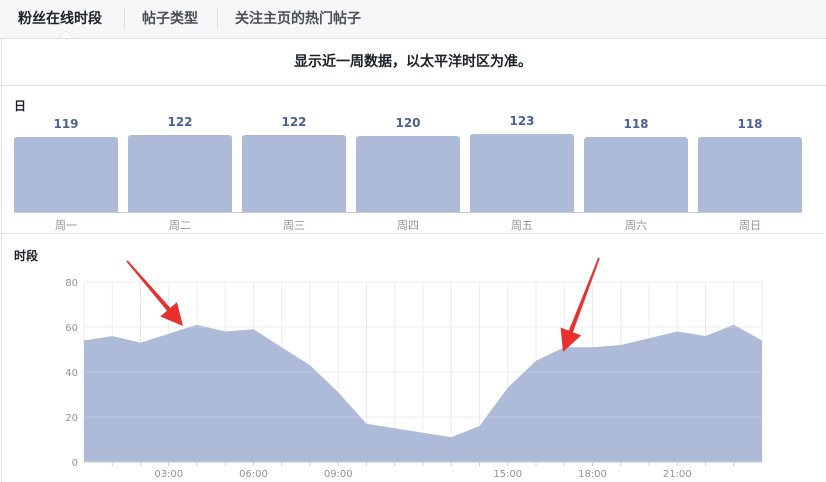 The height and width of the screenshot is (482, 826). I want to click on day-value-label: 119, so click(66, 124).